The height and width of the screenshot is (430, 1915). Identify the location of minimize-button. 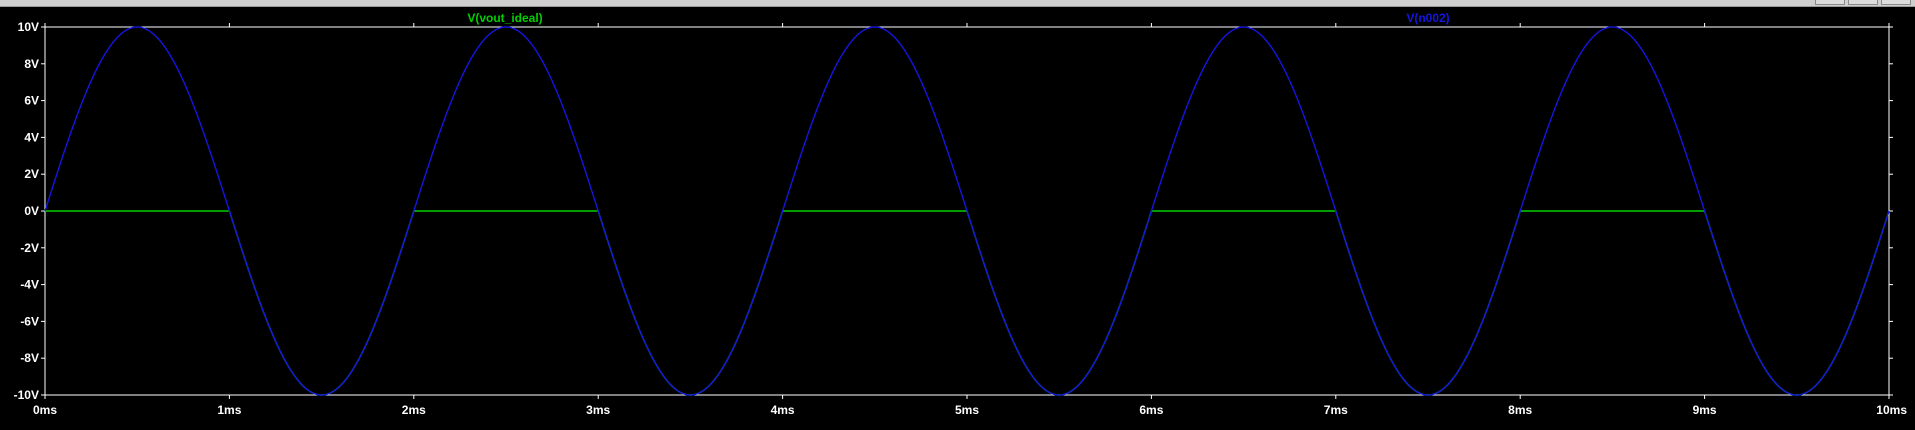
(1830, 2).